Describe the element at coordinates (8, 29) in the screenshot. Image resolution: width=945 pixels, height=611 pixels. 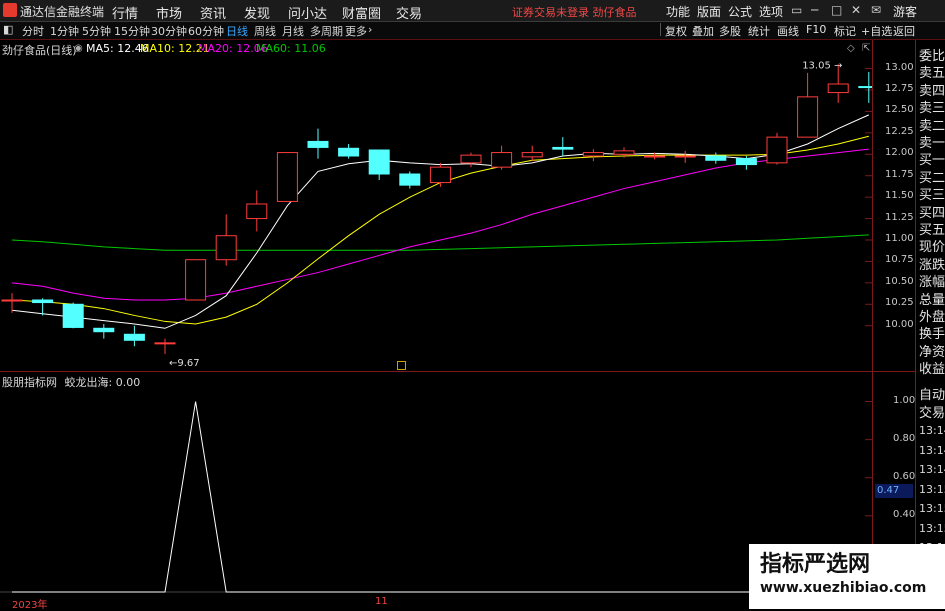
I see `collapse-icon: ◧` at that location.